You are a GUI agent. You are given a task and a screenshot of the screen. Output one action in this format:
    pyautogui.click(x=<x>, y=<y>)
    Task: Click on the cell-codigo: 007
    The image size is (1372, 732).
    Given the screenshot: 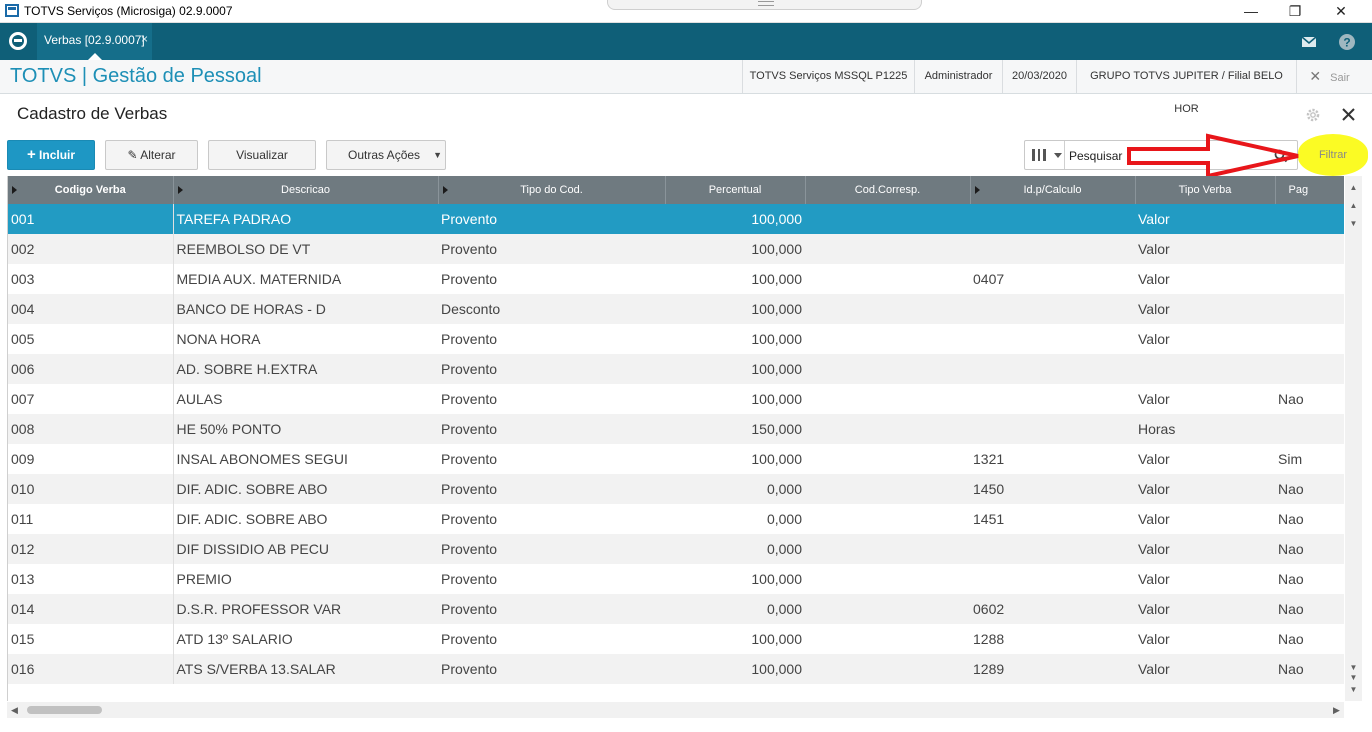 What is the action you would take?
    pyautogui.click(x=91, y=399)
    